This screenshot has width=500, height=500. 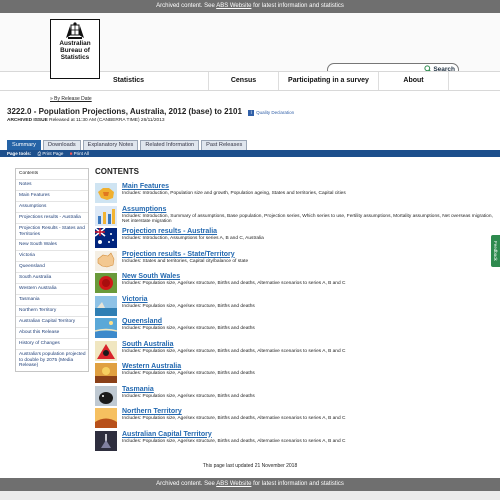 I want to click on abs-logo: Australian Bureau of Statistics, so click(x=75, y=49).